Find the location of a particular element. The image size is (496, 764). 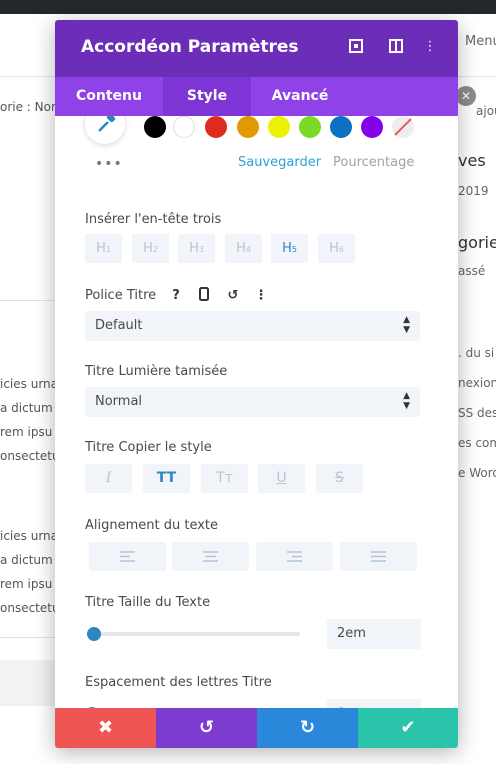

save-color-link: Sauvegarder is located at coordinates (279, 162).